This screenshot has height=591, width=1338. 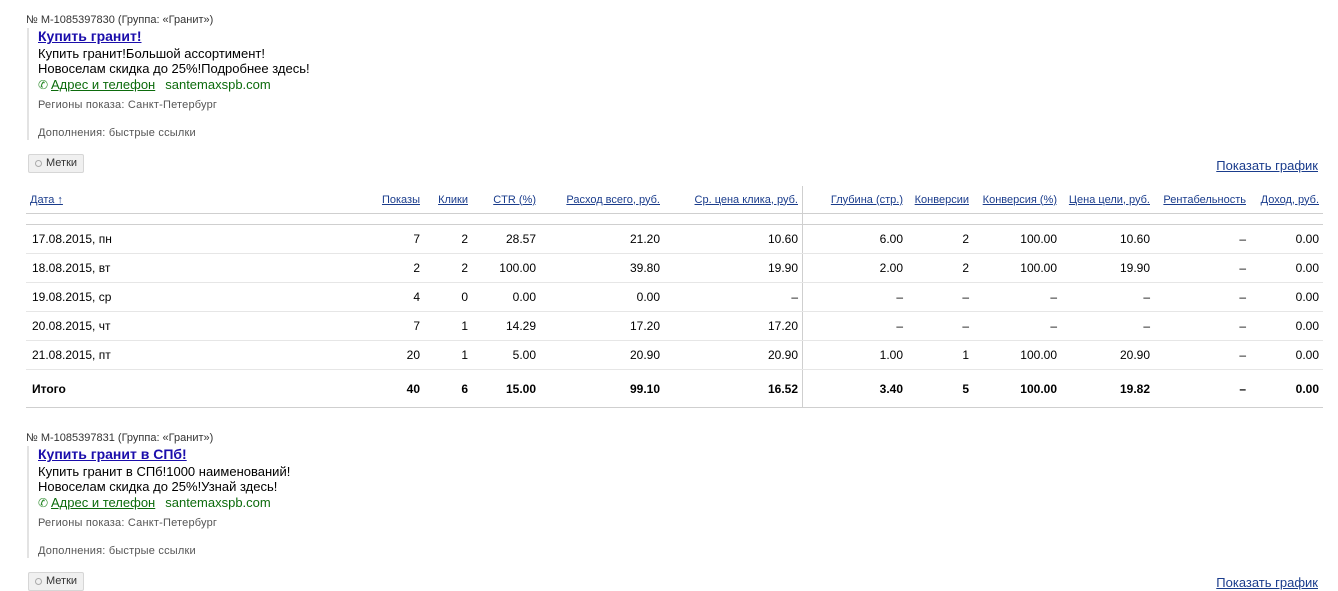 I want to click on ad-text-line: Новоселам скидка до 25%!Узнай здесь!, so click(x=158, y=486).